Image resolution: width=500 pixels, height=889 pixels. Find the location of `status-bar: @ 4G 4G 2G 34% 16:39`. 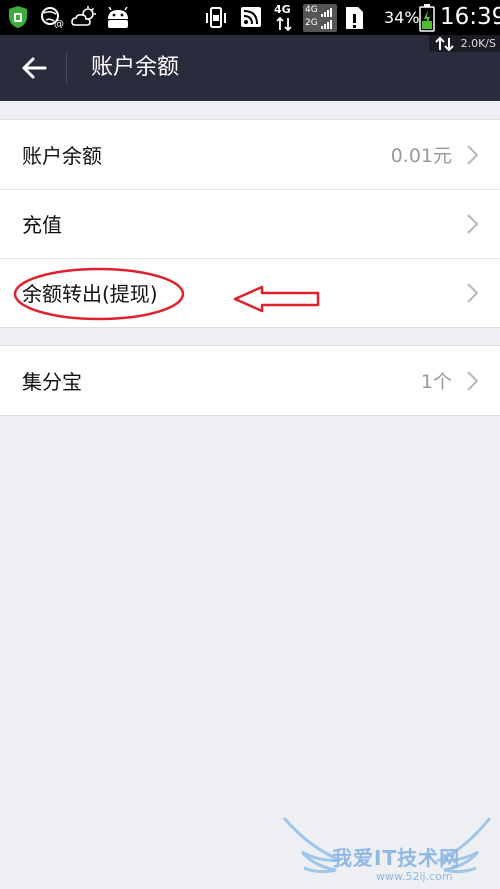

status-bar: @ 4G 4G 2G 34% 16:39 is located at coordinates (250, 17).